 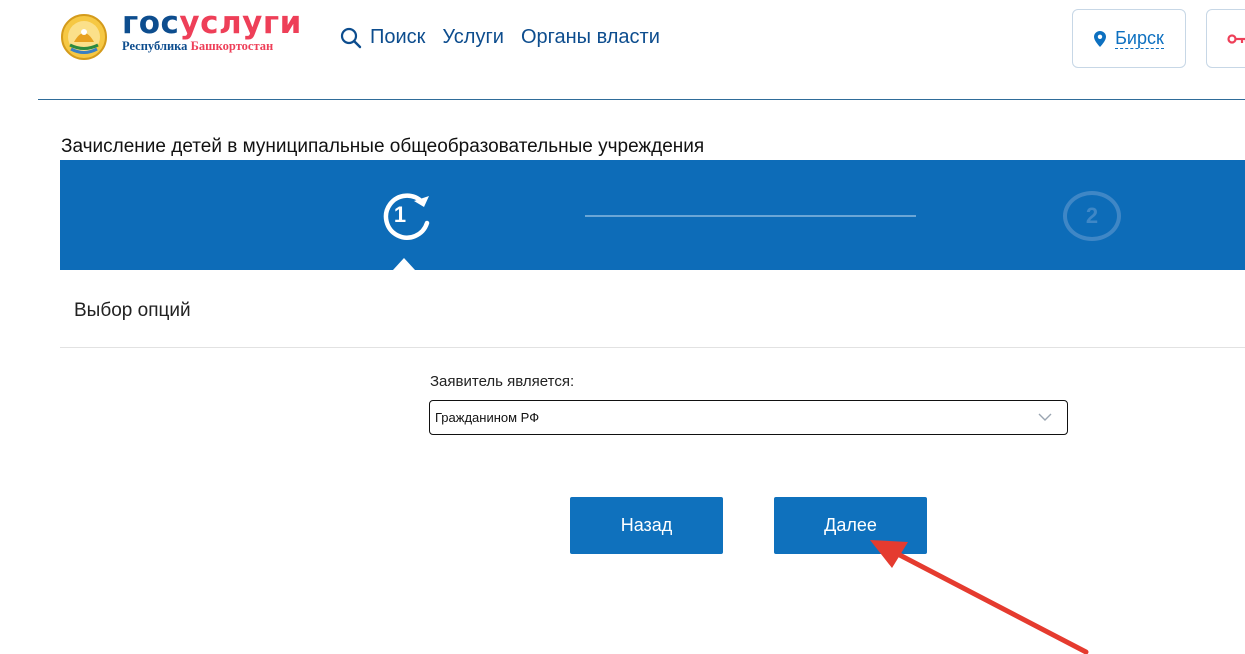 What do you see at coordinates (400, 214) in the screenshot?
I see `step-1-number: 1` at bounding box center [400, 214].